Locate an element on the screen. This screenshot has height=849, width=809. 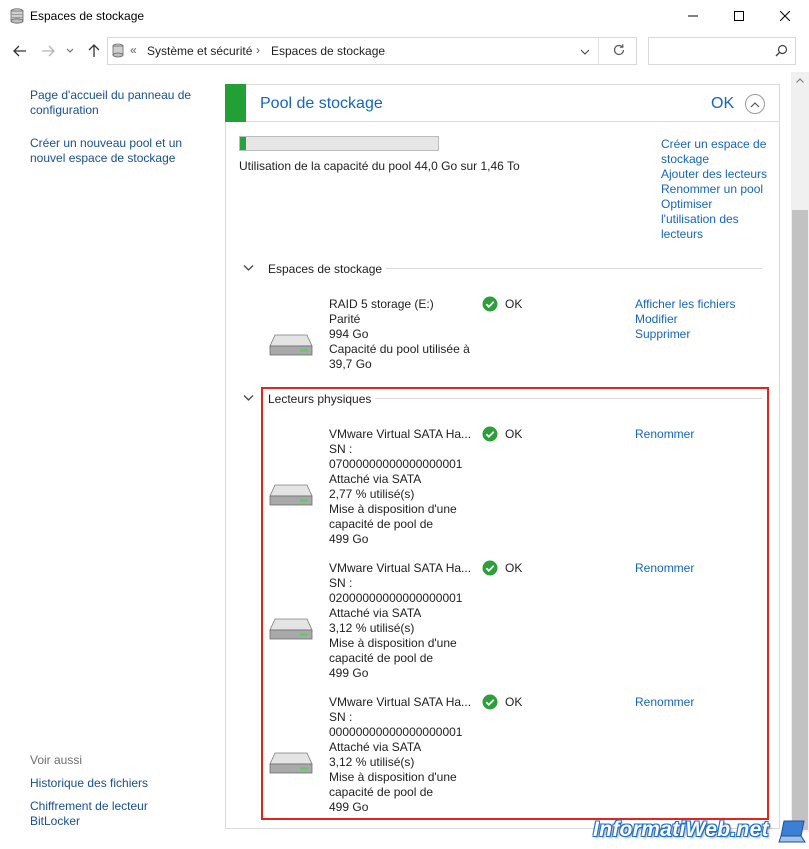
physical-drives-toggle is located at coordinates (248, 398).